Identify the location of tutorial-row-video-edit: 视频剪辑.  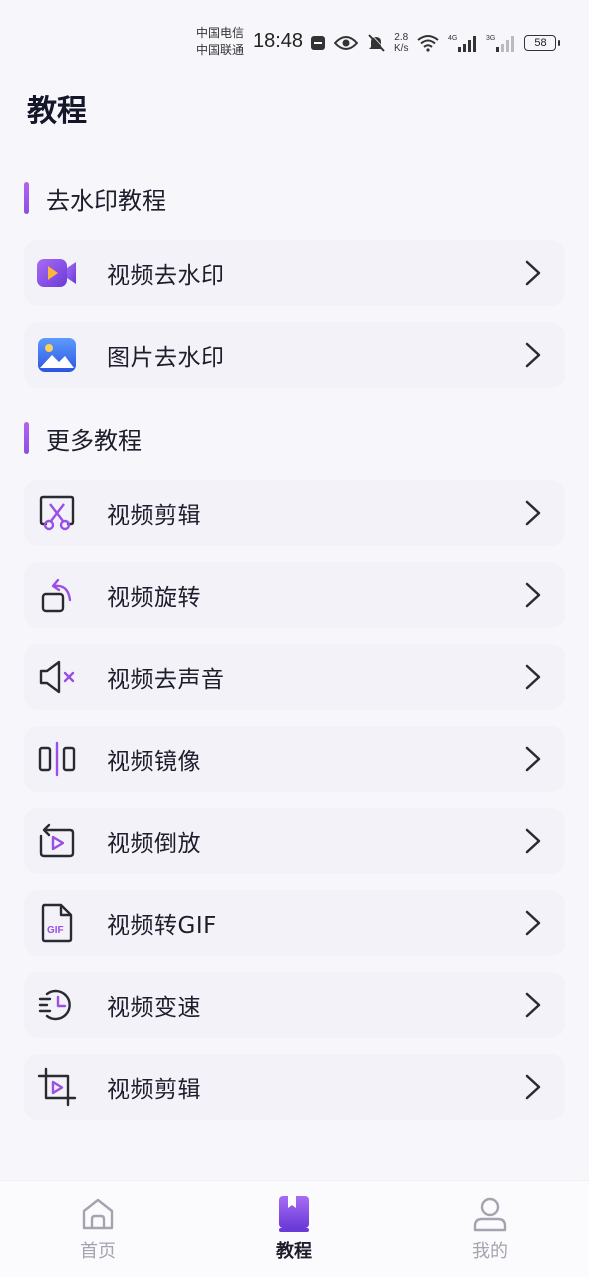
(294, 513).